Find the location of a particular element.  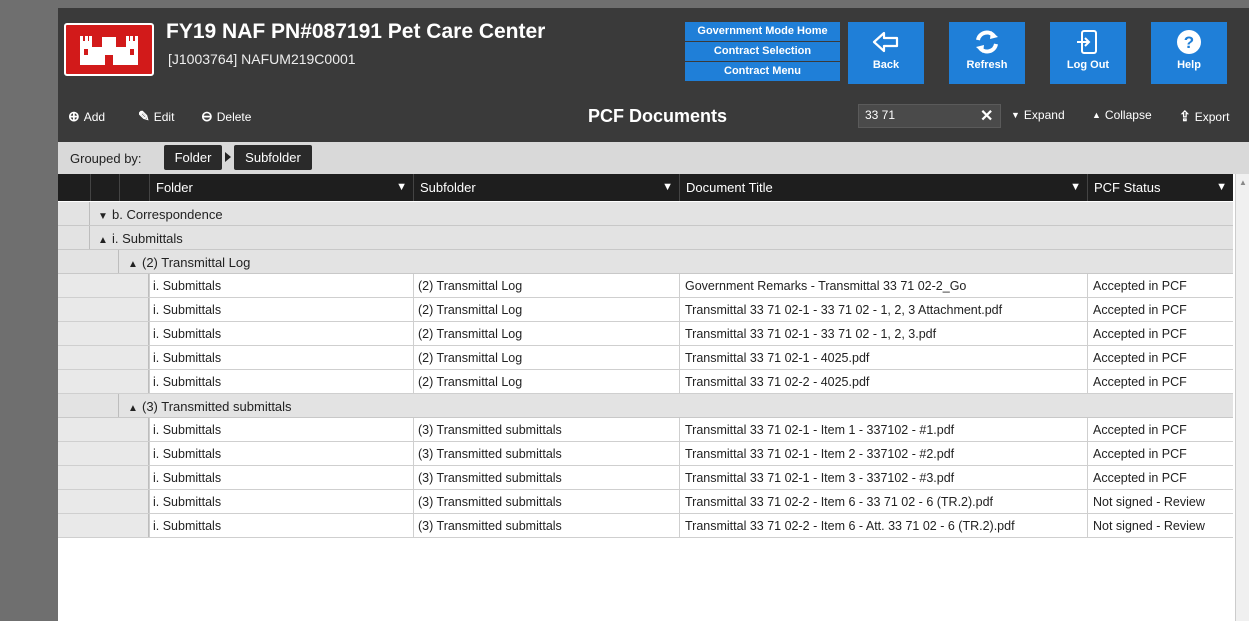

refresh-label: Refresh is located at coordinates (987, 65).